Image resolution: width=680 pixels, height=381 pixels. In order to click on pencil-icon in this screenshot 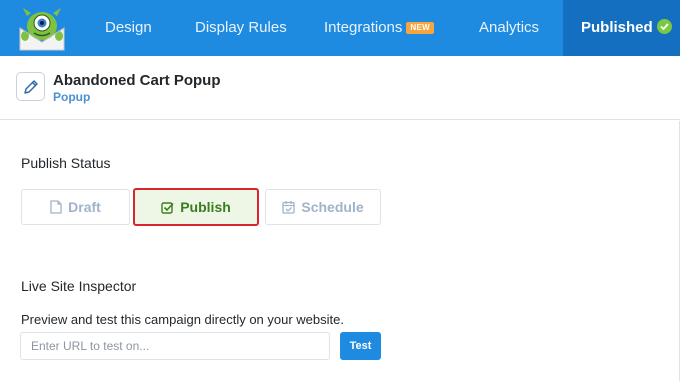, I will do `click(31, 87)`.